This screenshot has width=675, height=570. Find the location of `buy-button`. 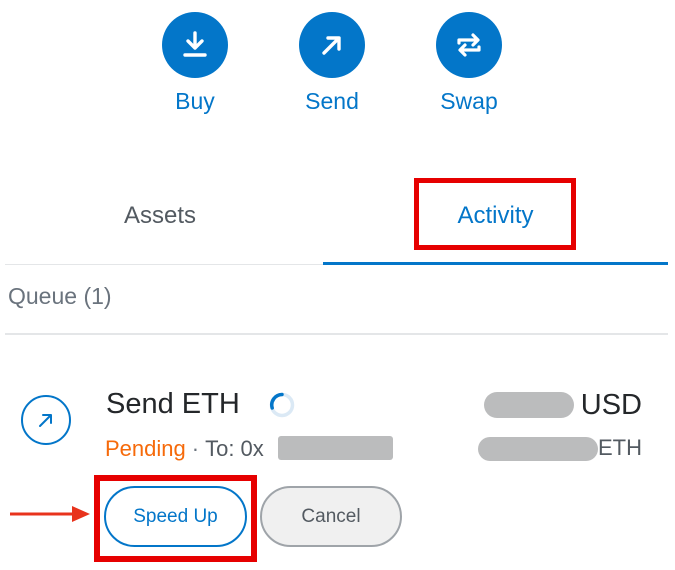

buy-button is located at coordinates (195, 45).